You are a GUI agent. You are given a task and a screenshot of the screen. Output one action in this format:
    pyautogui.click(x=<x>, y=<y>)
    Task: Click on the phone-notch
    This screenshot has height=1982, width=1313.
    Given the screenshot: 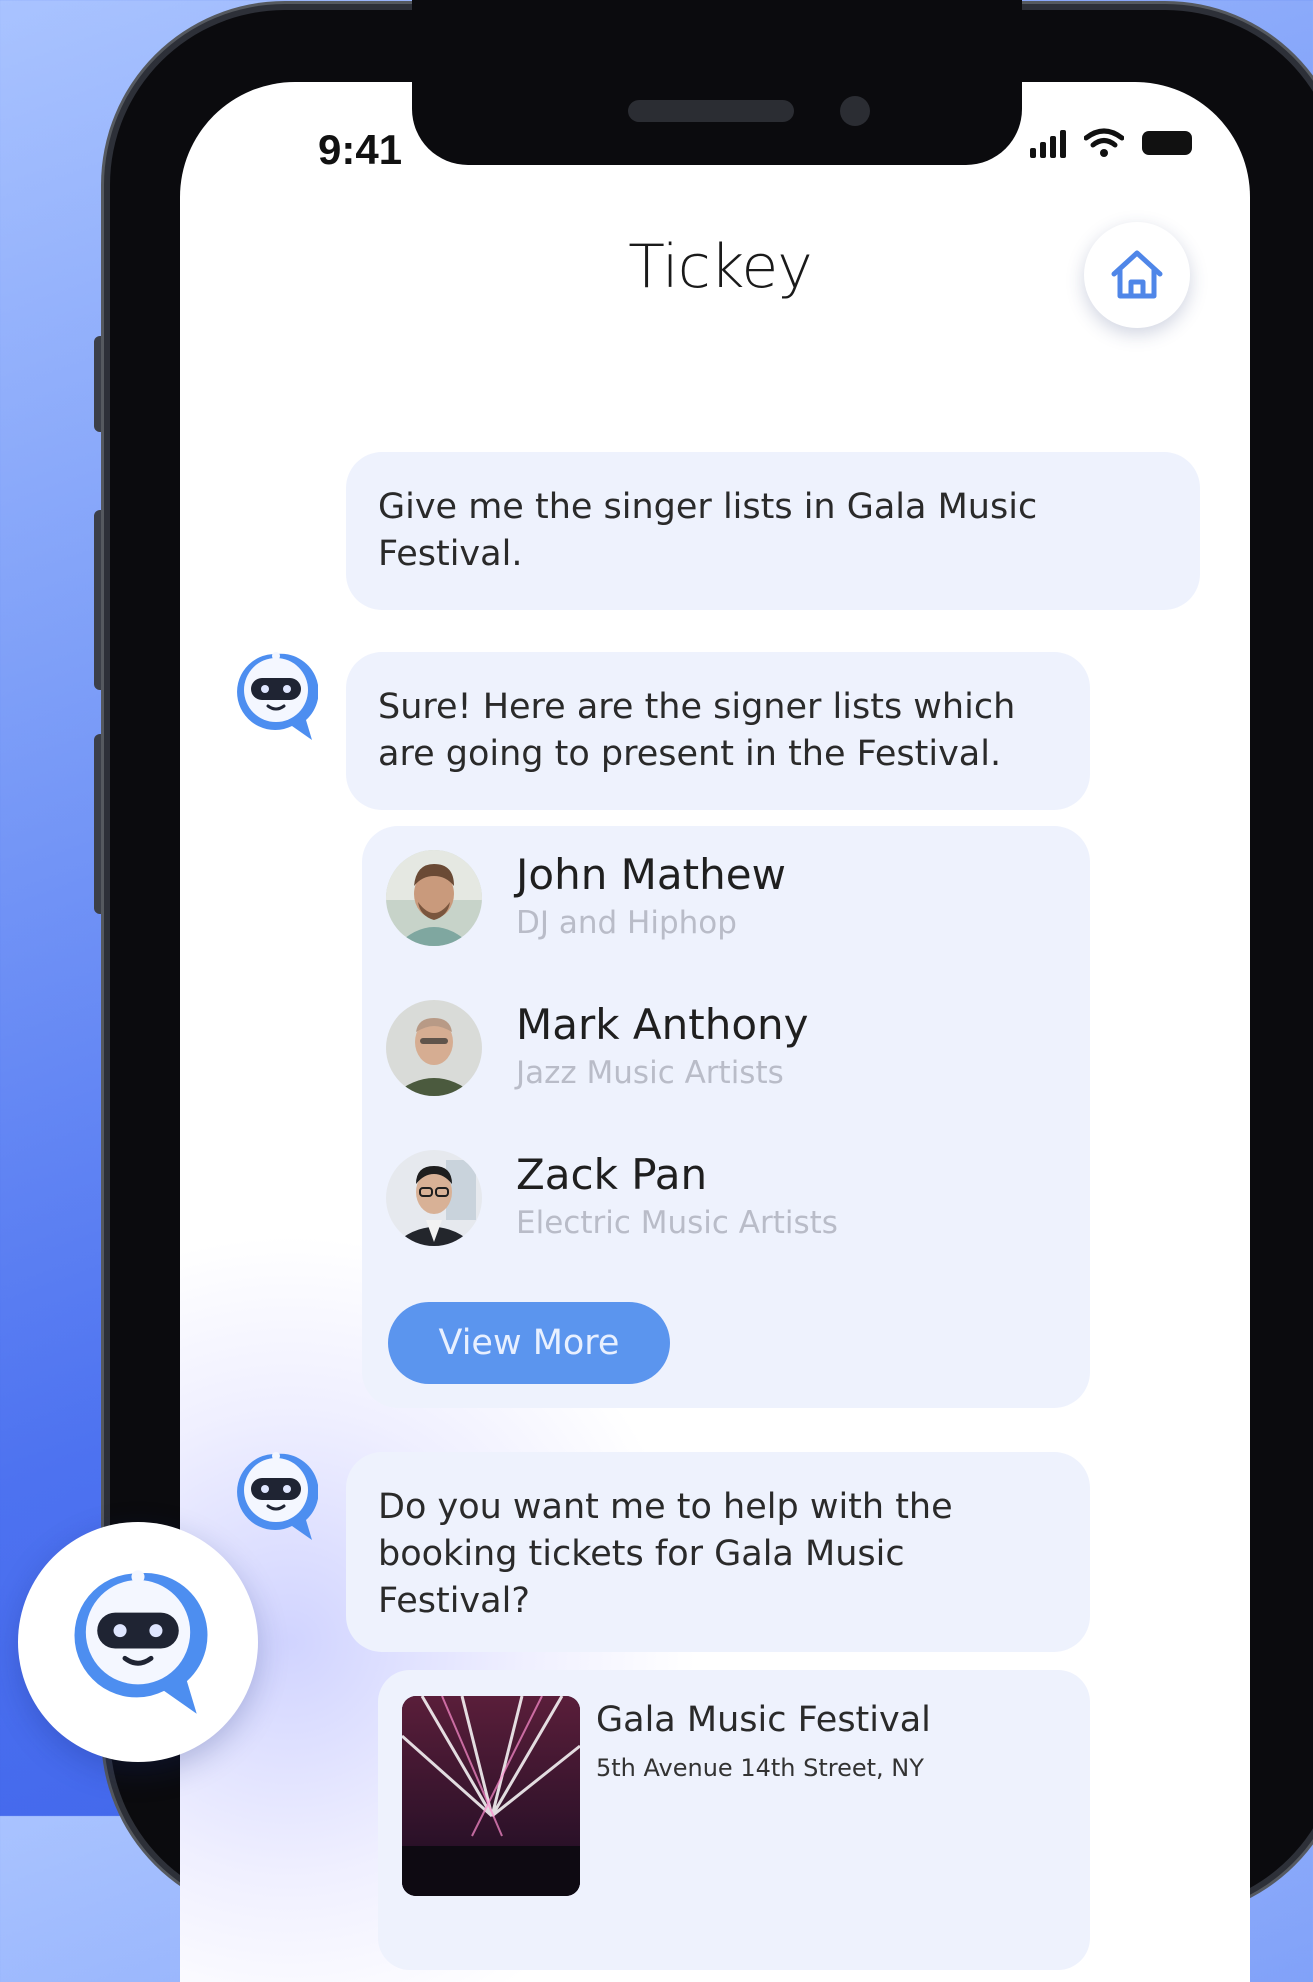 What is the action you would take?
    pyautogui.click(x=717, y=82)
    